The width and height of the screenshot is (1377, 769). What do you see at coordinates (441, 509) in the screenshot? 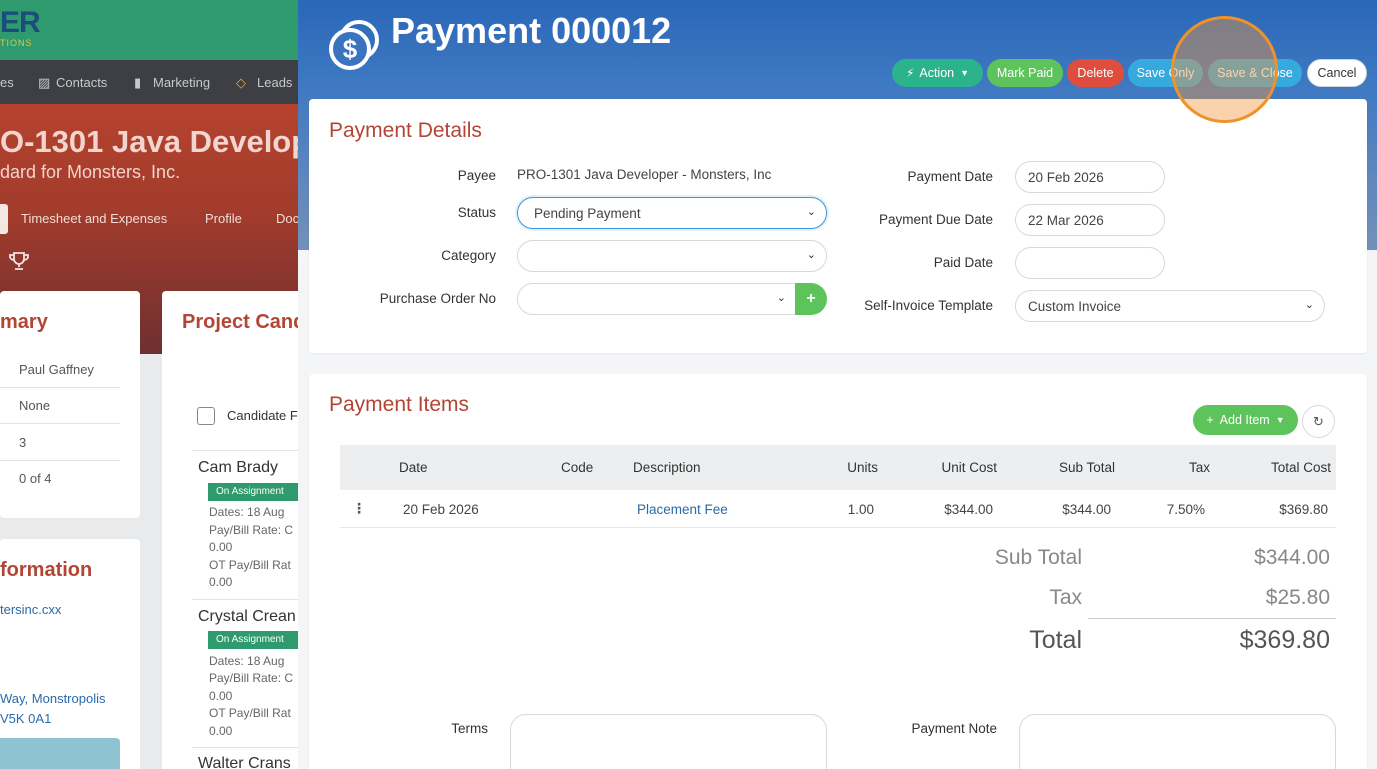
I see `row-date: 20 Feb 2026` at bounding box center [441, 509].